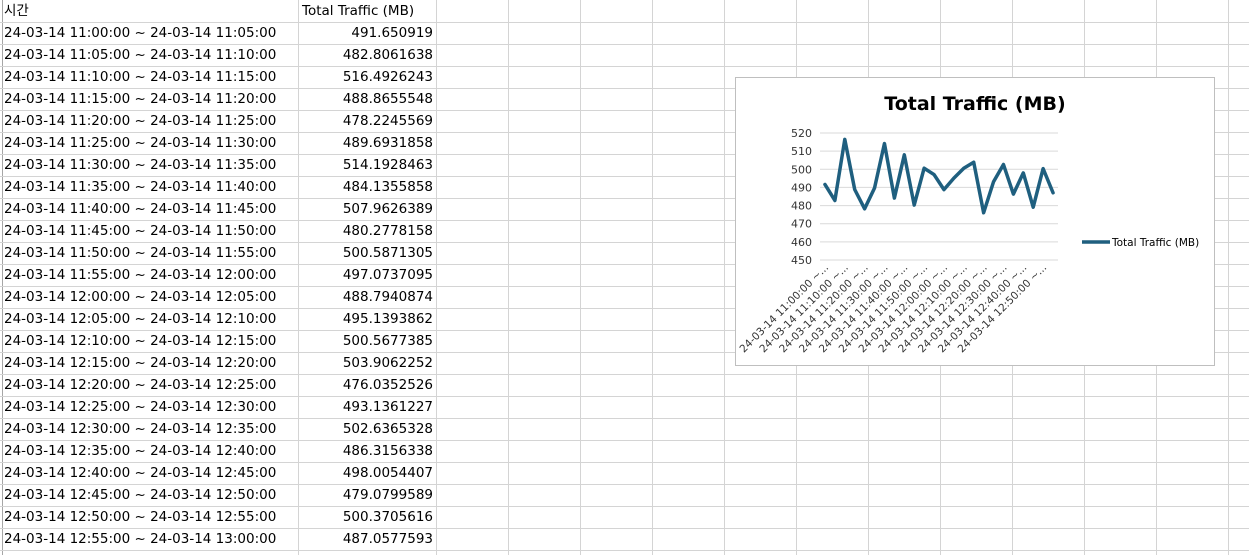 The image size is (1249, 555). What do you see at coordinates (149, 231) in the screenshot?
I see `time-cell: 24-03-14 11:45:00 ~ 24-03-14 11:50:00` at bounding box center [149, 231].